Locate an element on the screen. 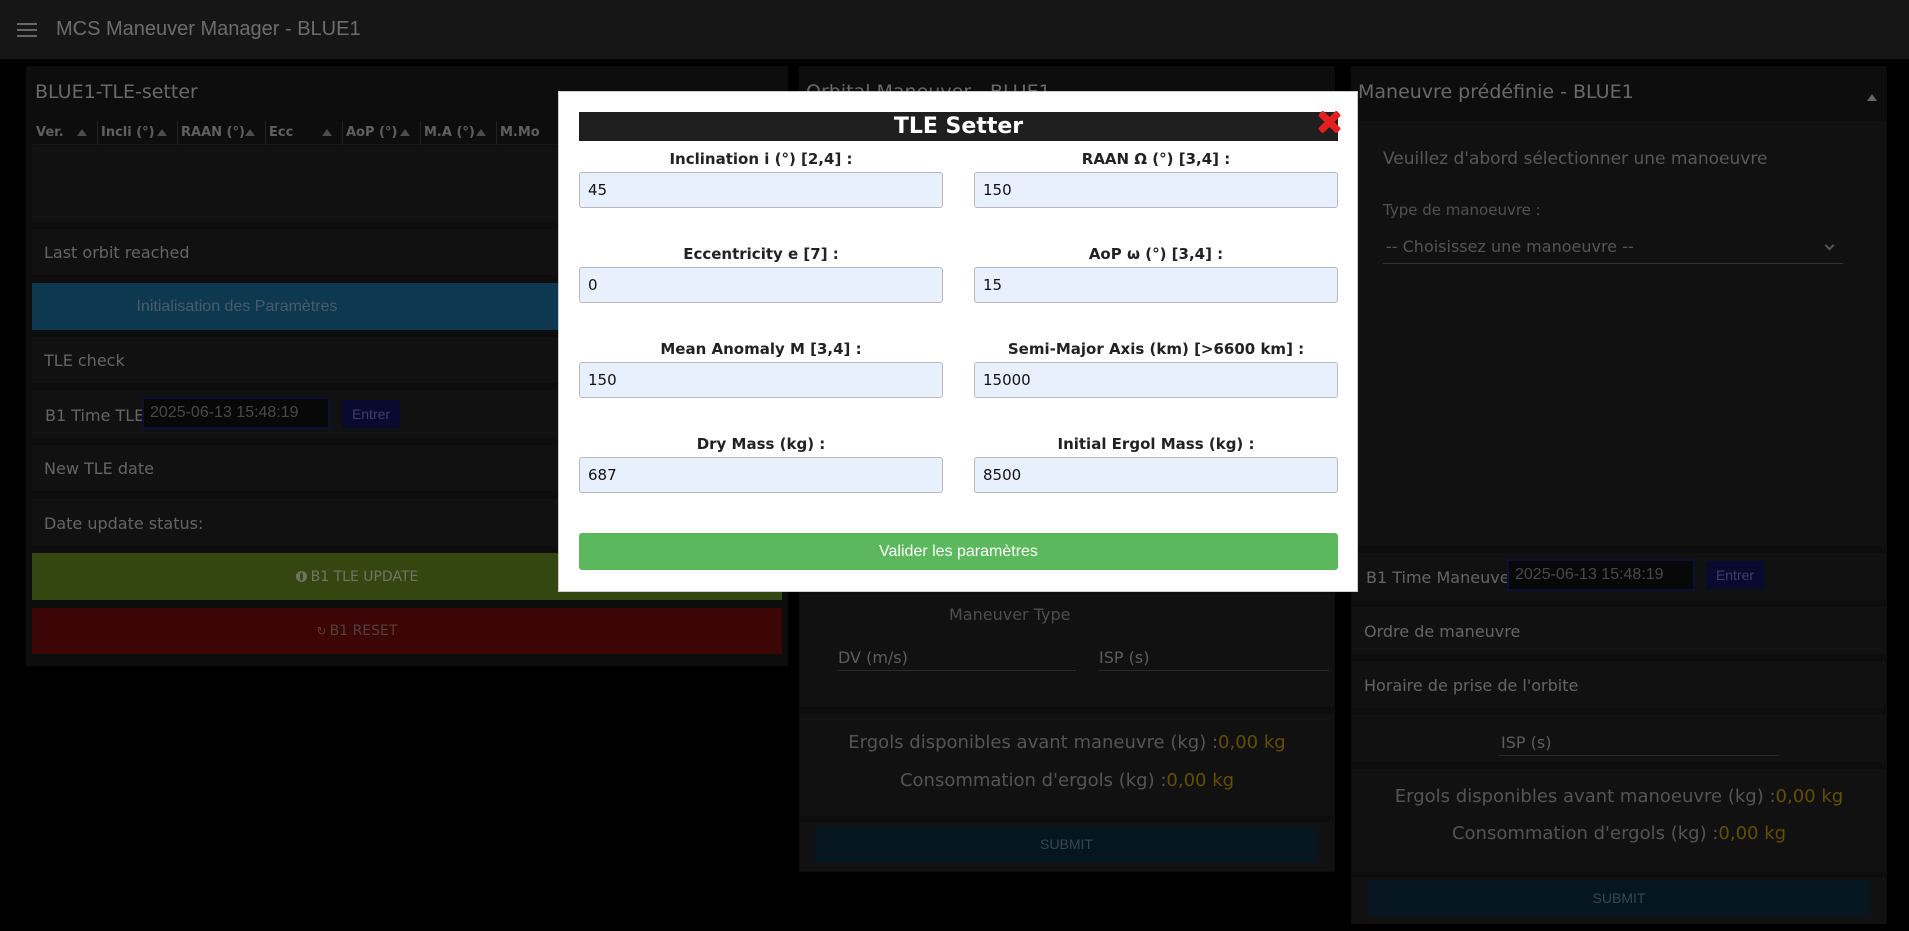 The height and width of the screenshot is (931, 1909). aop-label: AoP ω (°) [3,4] : is located at coordinates (1156, 254).